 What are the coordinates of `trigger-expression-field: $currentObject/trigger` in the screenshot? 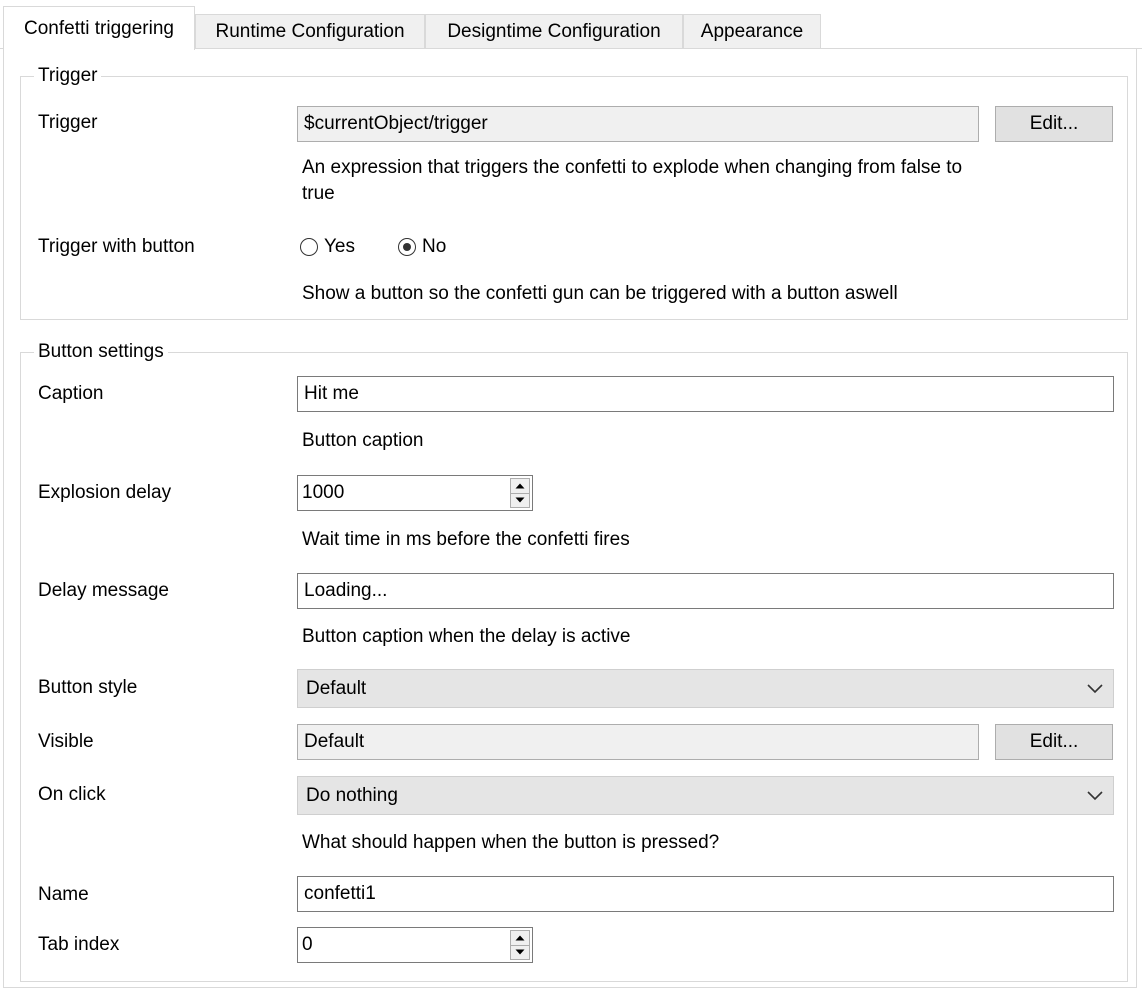 It's located at (638, 124).